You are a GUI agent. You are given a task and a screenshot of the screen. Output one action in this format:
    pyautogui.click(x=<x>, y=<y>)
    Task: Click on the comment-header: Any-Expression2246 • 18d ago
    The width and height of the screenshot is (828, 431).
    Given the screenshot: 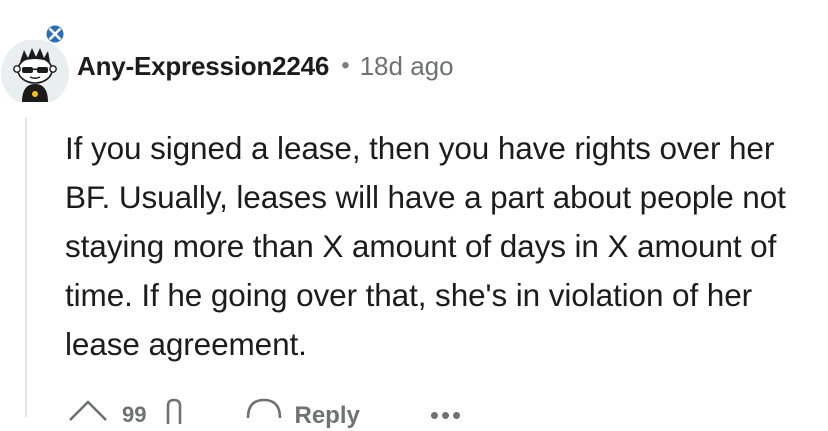 What is the action you would take?
    pyautogui.click(x=265, y=66)
    